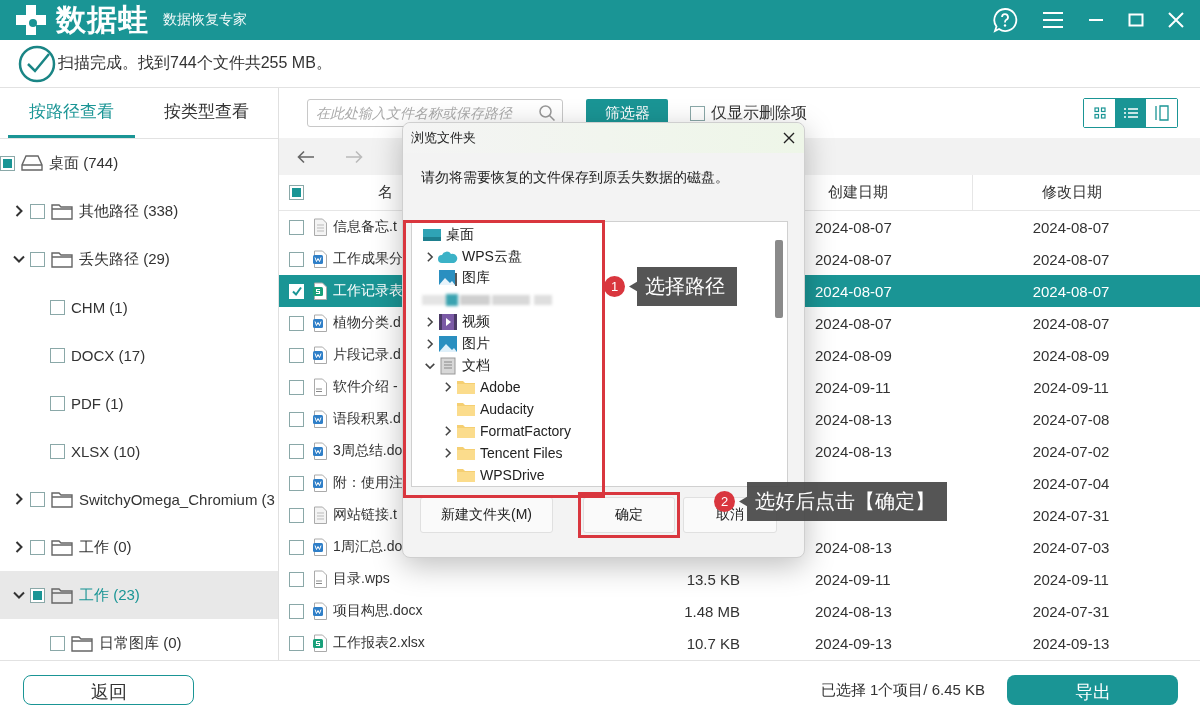 The width and height of the screenshot is (1200, 705). What do you see at coordinates (902, 690) in the screenshot?
I see `selection-summary: 已选择 1个项目/ 6.45 KB` at bounding box center [902, 690].